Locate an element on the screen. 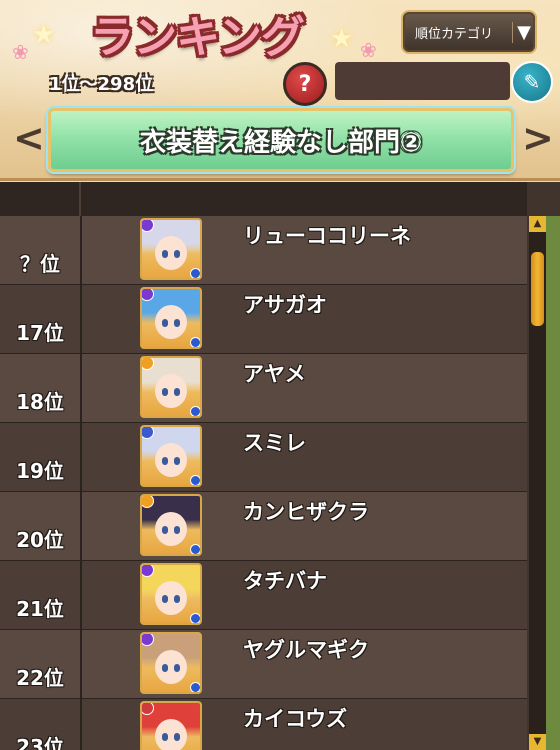 The height and width of the screenshot is (750, 560). page-title: ランキング is located at coordinates (197, 37).